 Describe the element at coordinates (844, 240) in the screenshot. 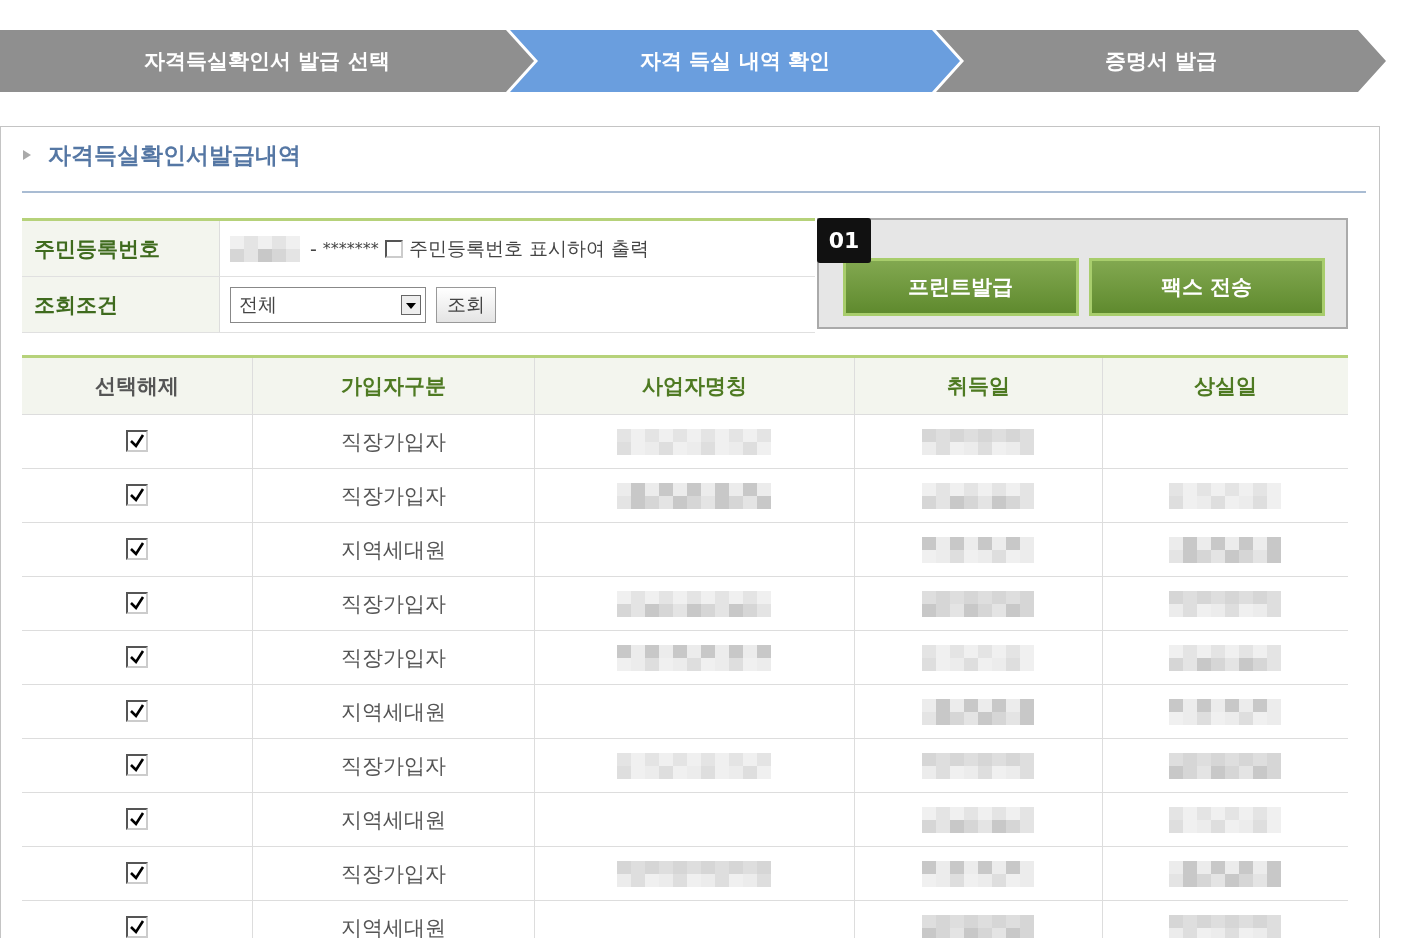

I see `step-badge: 01` at that location.